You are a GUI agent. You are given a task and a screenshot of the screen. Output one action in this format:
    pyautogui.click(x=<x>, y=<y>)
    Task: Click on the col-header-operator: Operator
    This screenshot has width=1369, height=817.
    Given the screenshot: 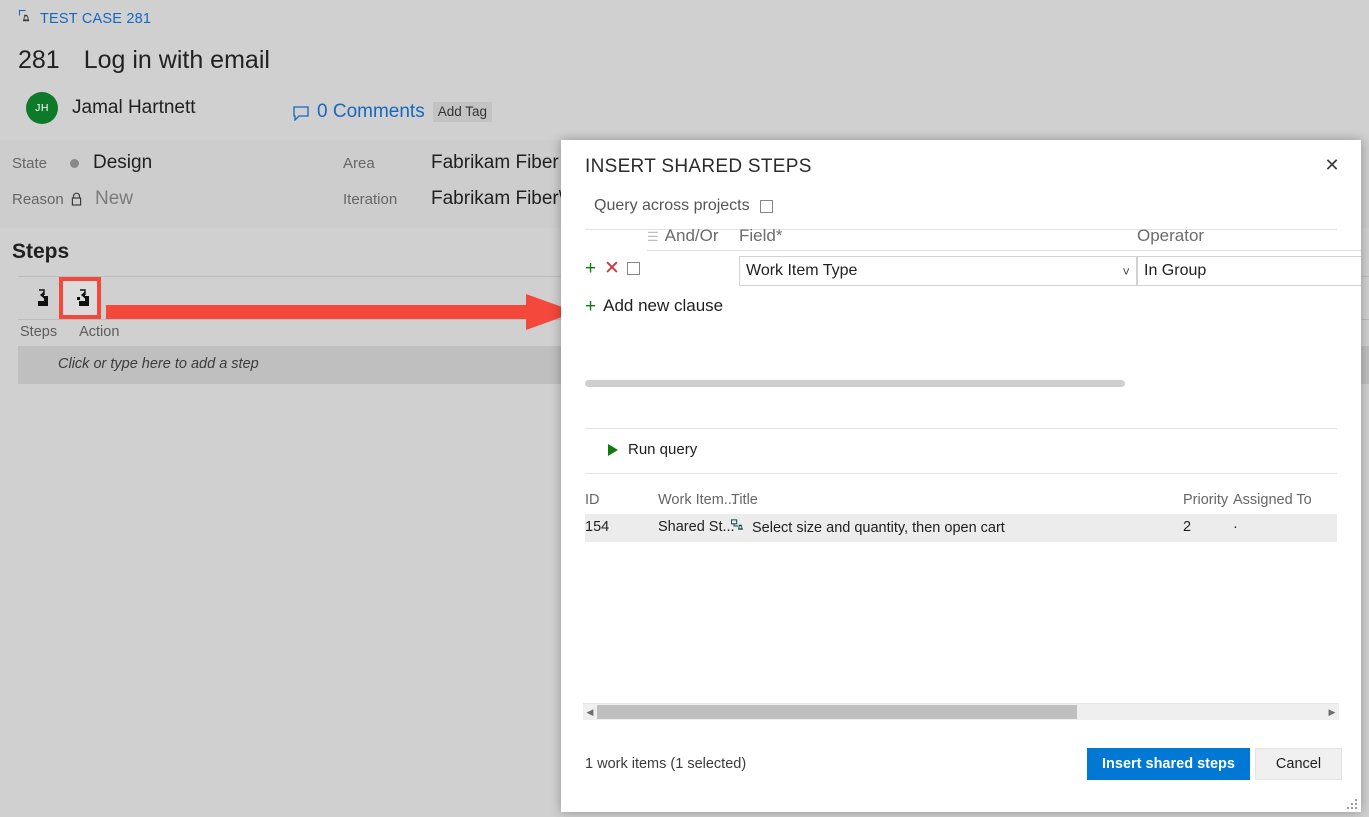 What is the action you would take?
    pyautogui.click(x=1249, y=238)
    